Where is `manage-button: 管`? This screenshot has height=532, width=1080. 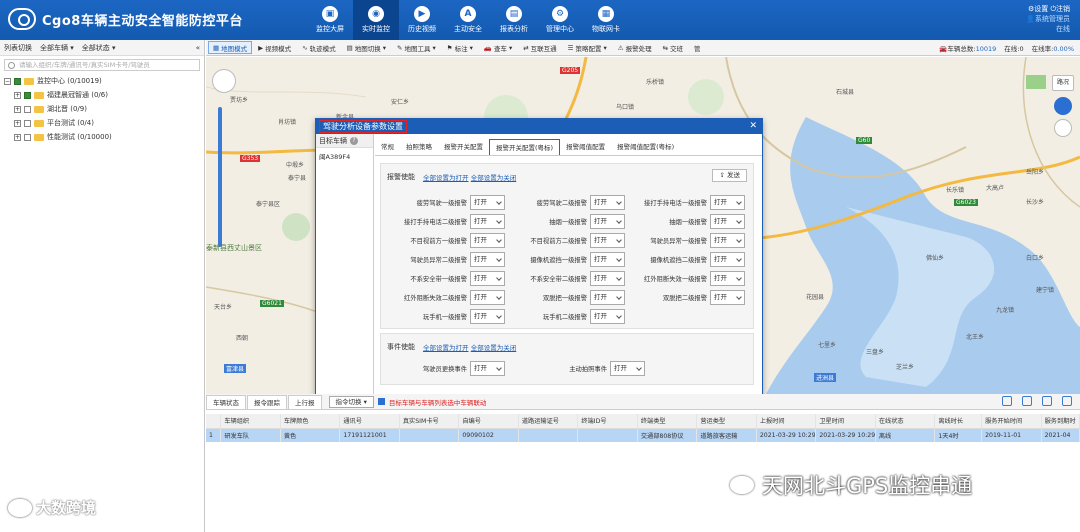 manage-button: 管 is located at coordinates (697, 47).